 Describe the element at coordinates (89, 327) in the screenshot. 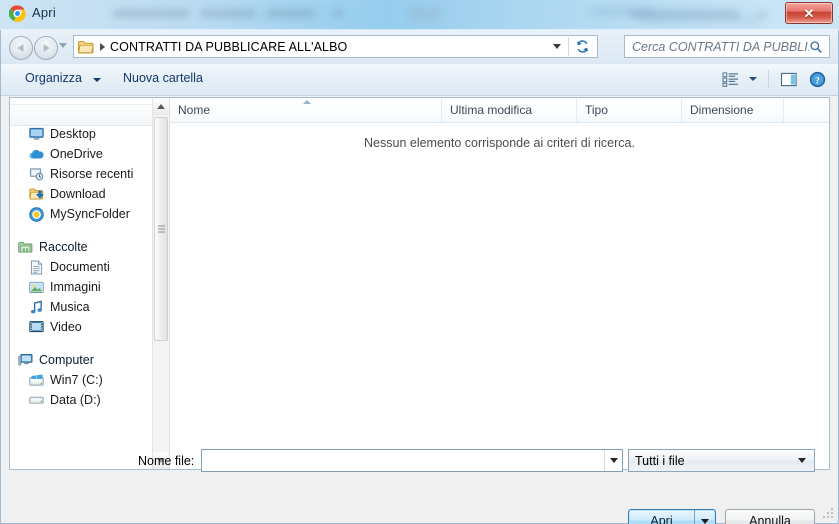

I see `sidebar-item-video: Video` at that location.